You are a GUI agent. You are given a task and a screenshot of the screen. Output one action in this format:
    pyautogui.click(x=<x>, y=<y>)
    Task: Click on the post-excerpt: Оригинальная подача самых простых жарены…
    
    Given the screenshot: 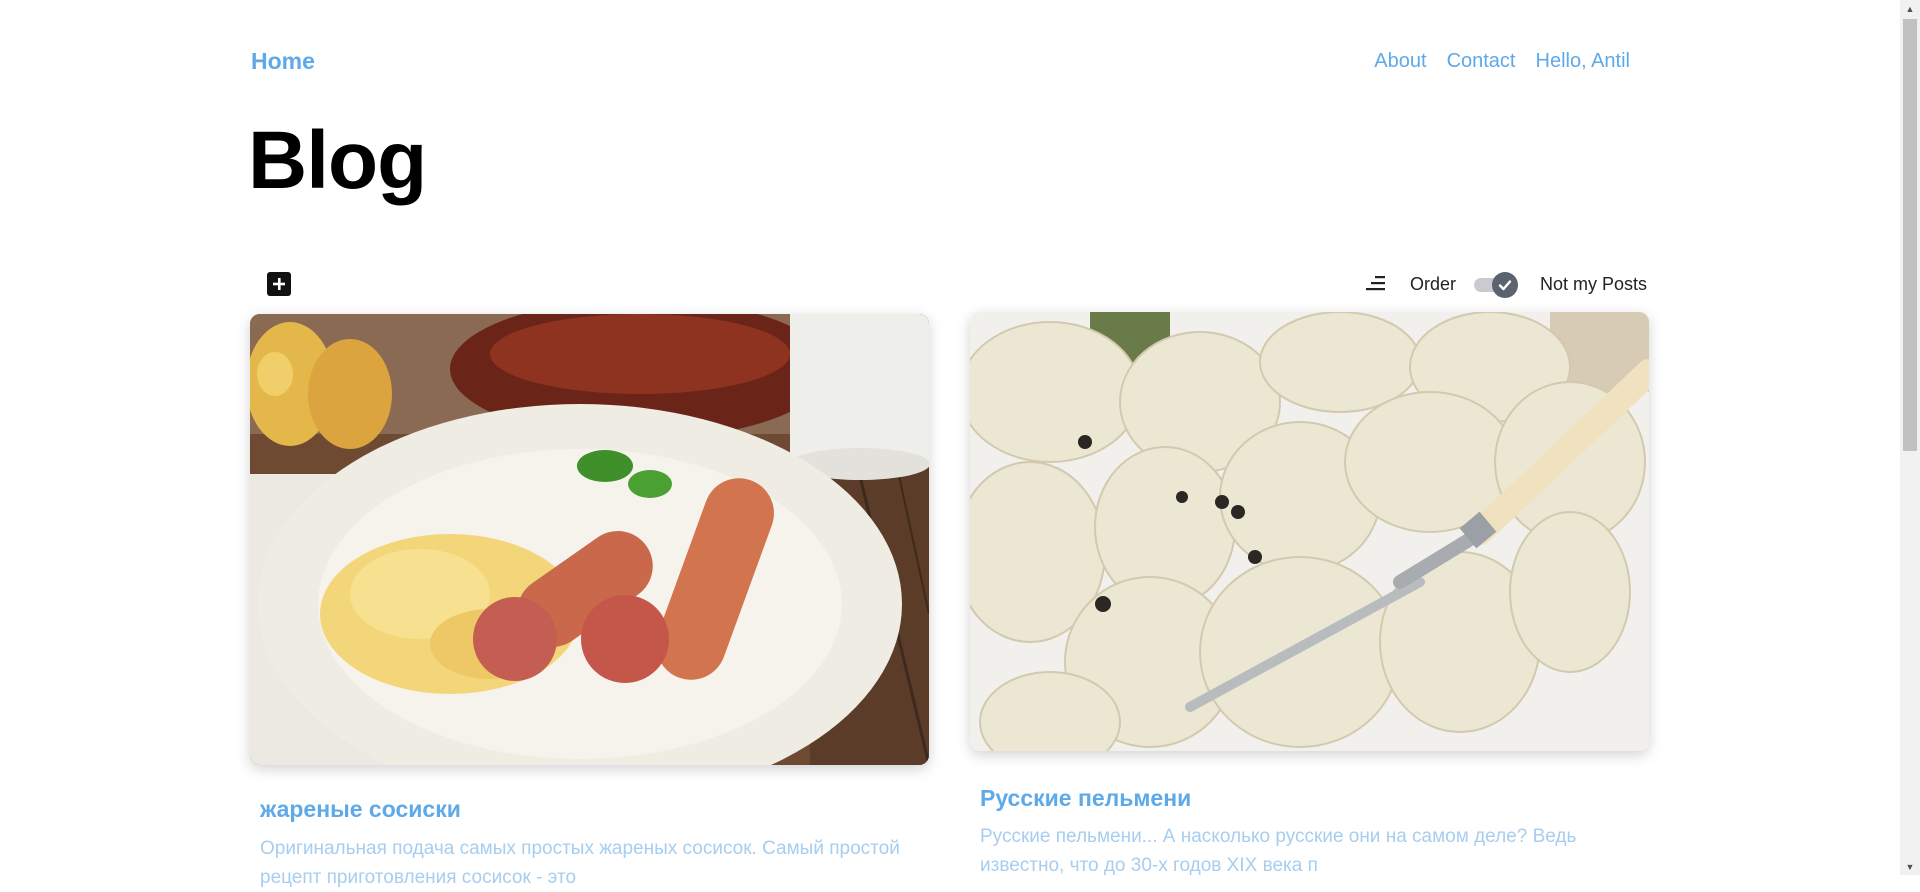 What is the action you would take?
    pyautogui.click(x=580, y=863)
    